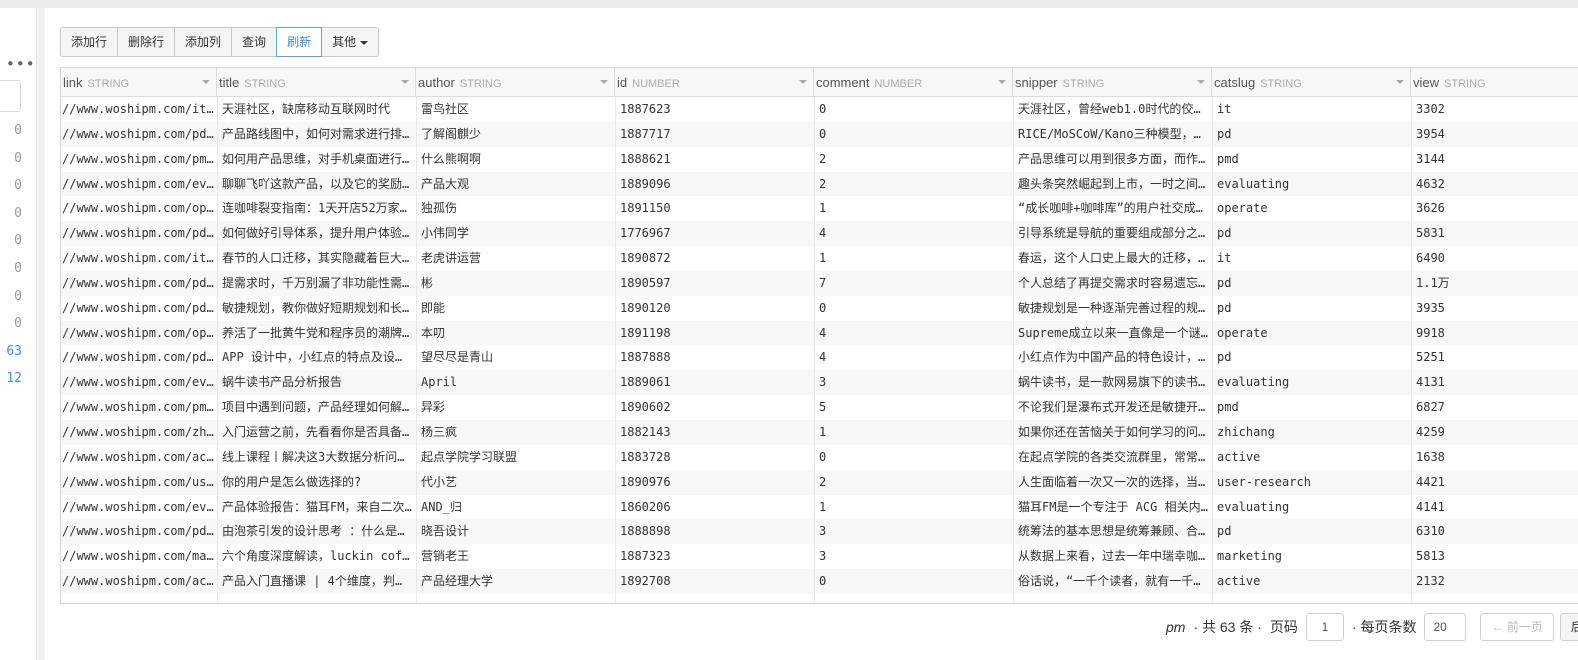  What do you see at coordinates (1496, 159) in the screenshot?
I see `cell-view: 3144` at bounding box center [1496, 159].